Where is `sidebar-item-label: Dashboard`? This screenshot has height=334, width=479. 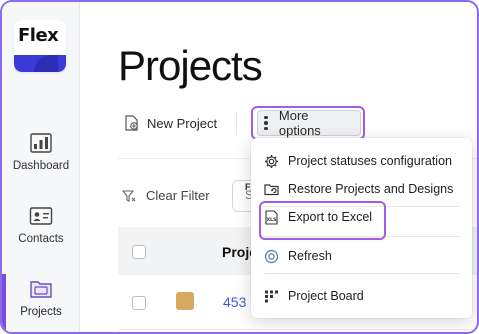 sidebar-item-label: Dashboard is located at coordinates (41, 166).